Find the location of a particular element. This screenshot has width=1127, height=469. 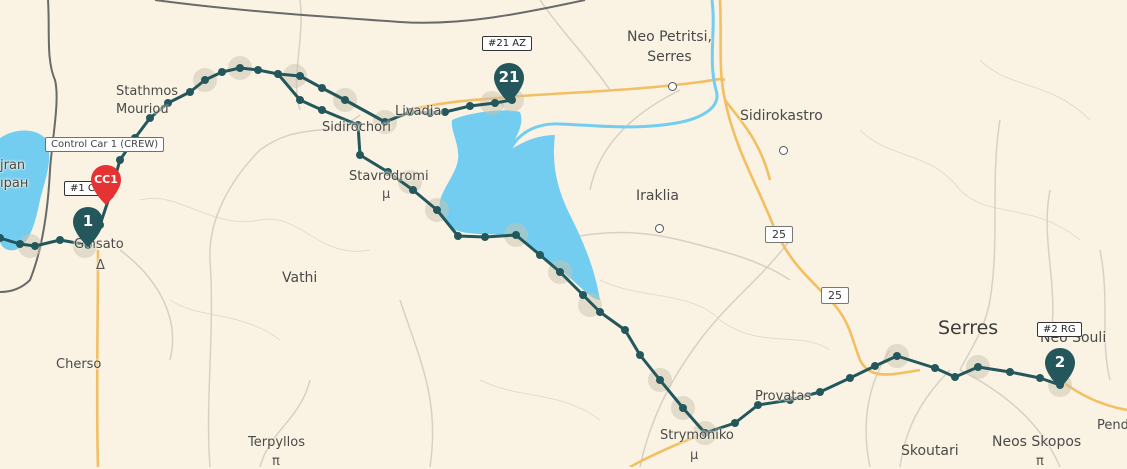

place-label-stavrodromi: Stavrodromi is located at coordinates (389, 176).